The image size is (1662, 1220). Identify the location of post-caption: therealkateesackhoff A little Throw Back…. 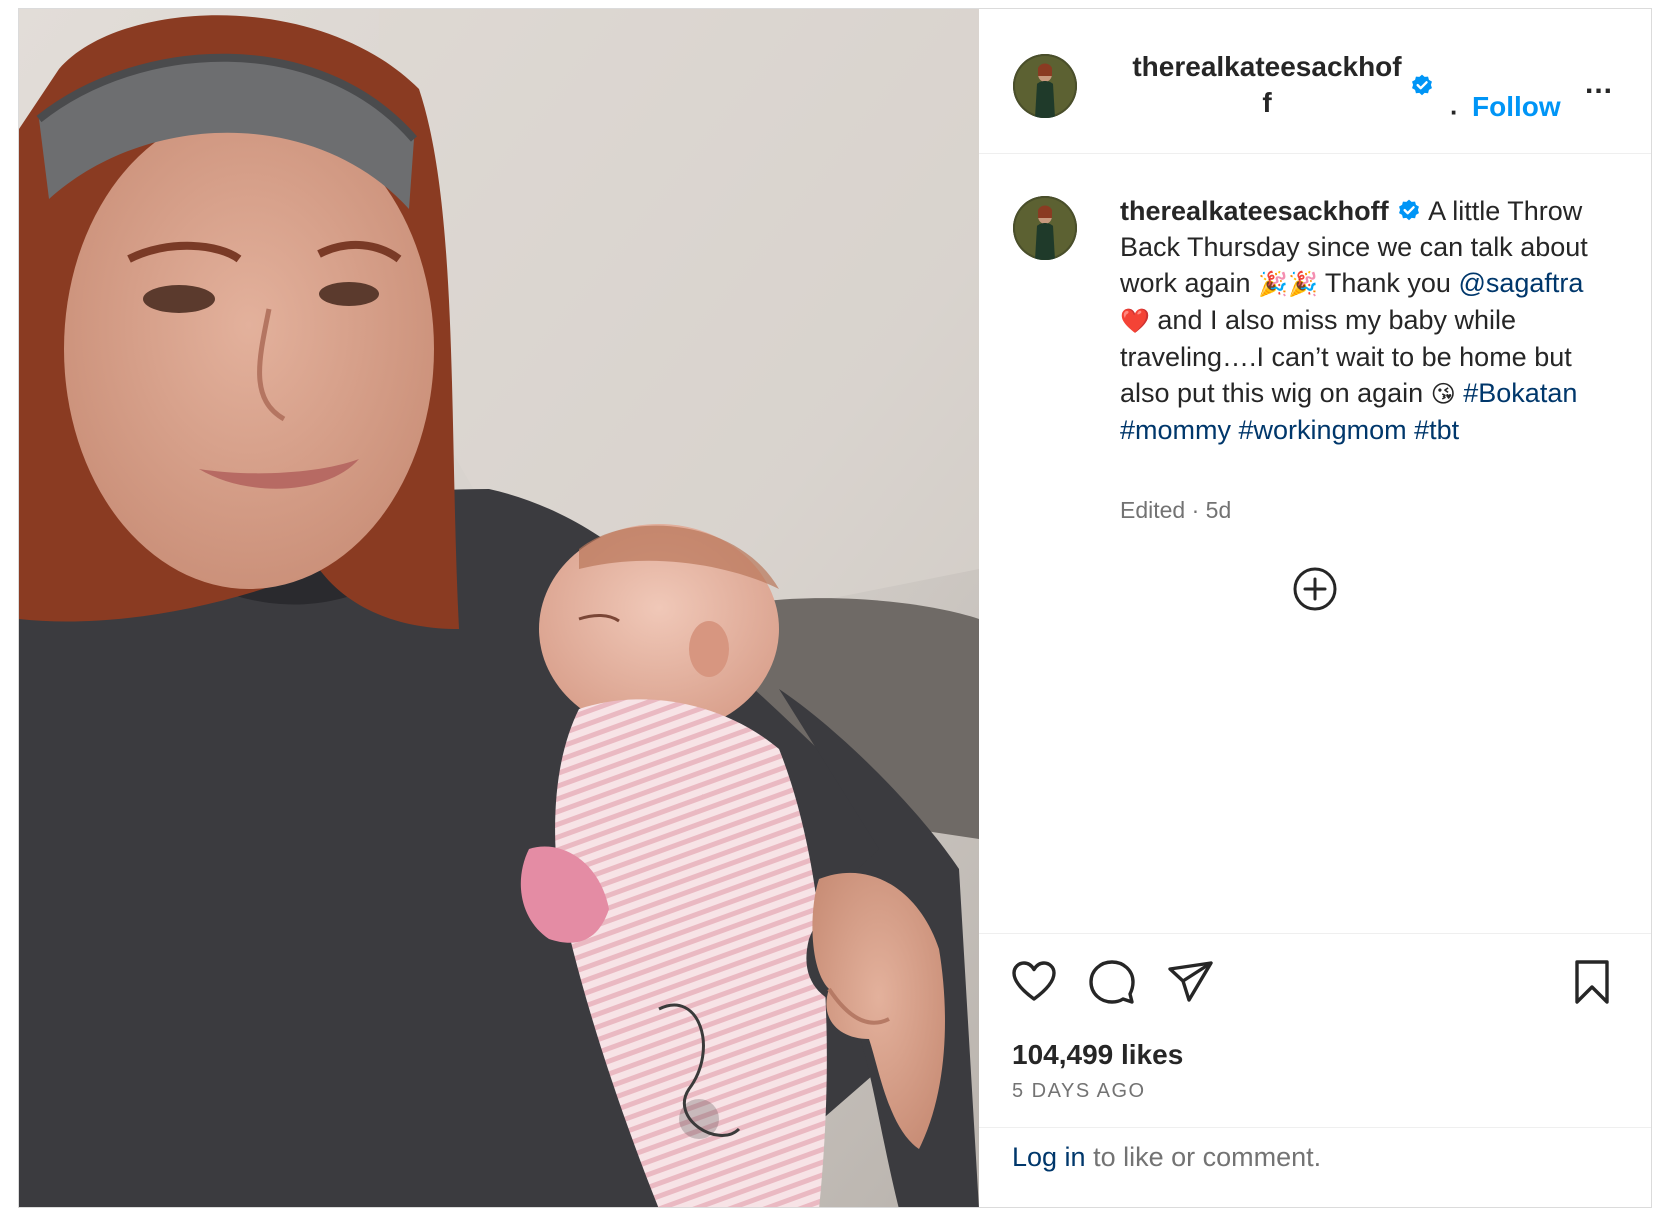
(1355, 320).